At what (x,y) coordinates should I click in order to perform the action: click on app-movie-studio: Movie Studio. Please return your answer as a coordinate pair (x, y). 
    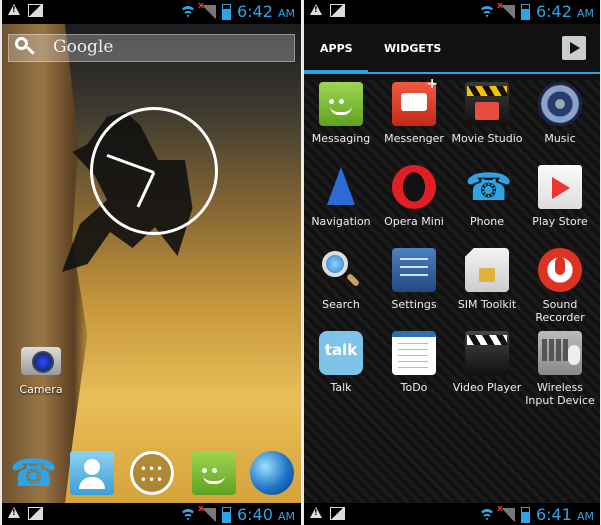
    Looking at the image, I should click on (487, 113).